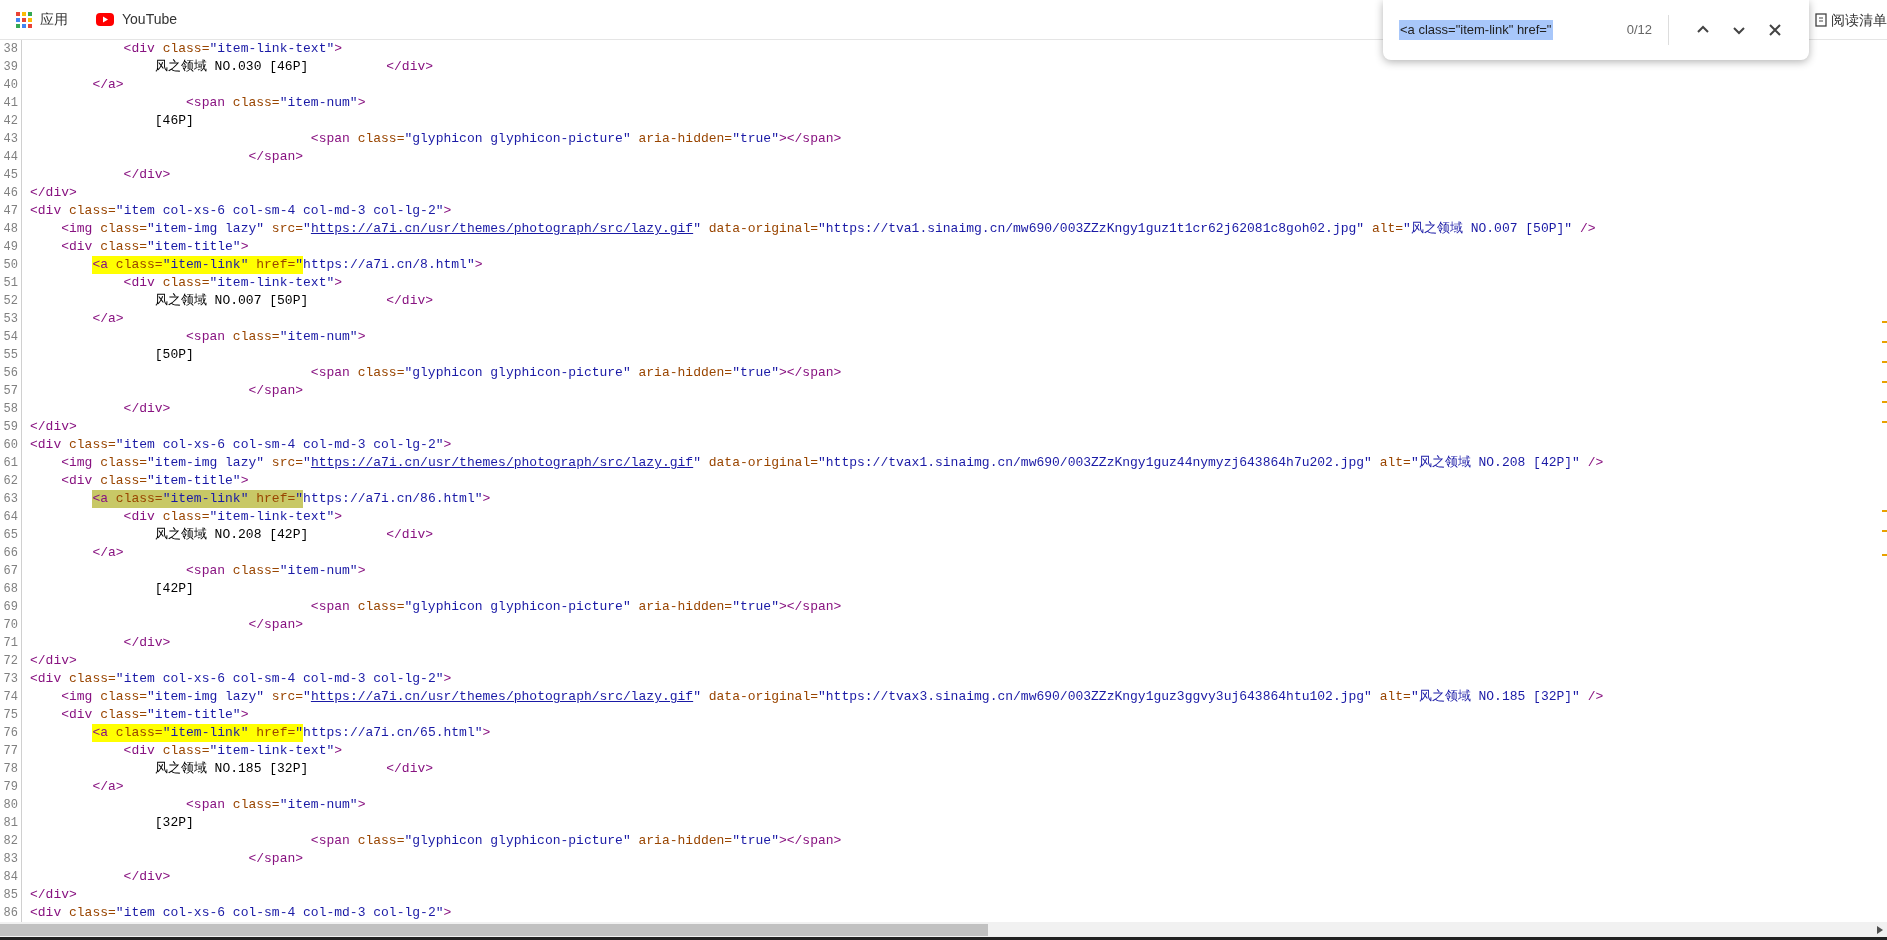 Image resolution: width=1887 pixels, height=940 pixels. I want to click on code-line: [46P], so click(173, 121).